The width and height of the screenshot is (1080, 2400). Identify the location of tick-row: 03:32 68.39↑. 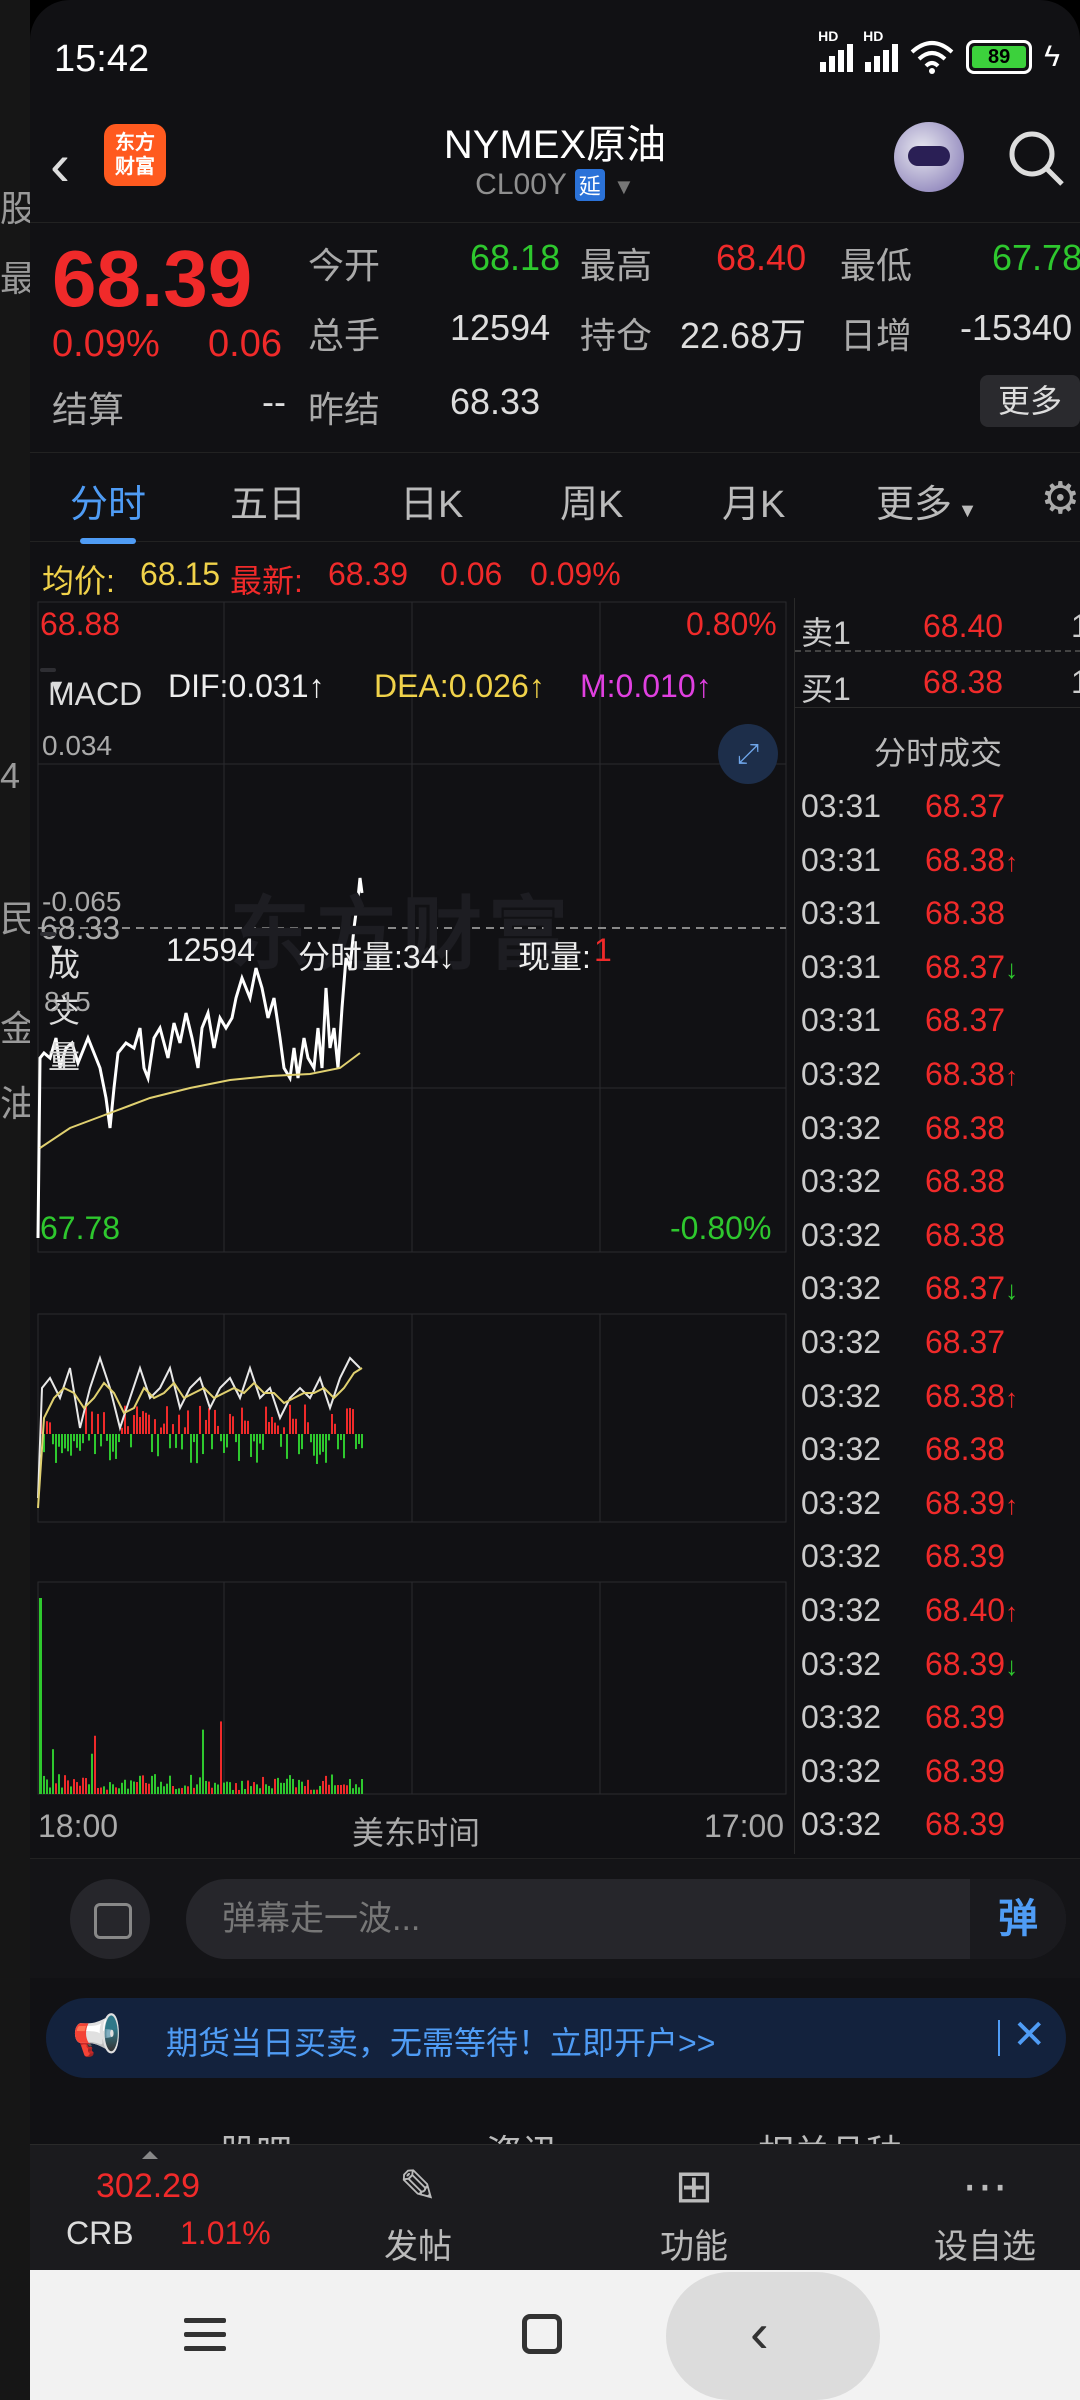
(937, 1504).